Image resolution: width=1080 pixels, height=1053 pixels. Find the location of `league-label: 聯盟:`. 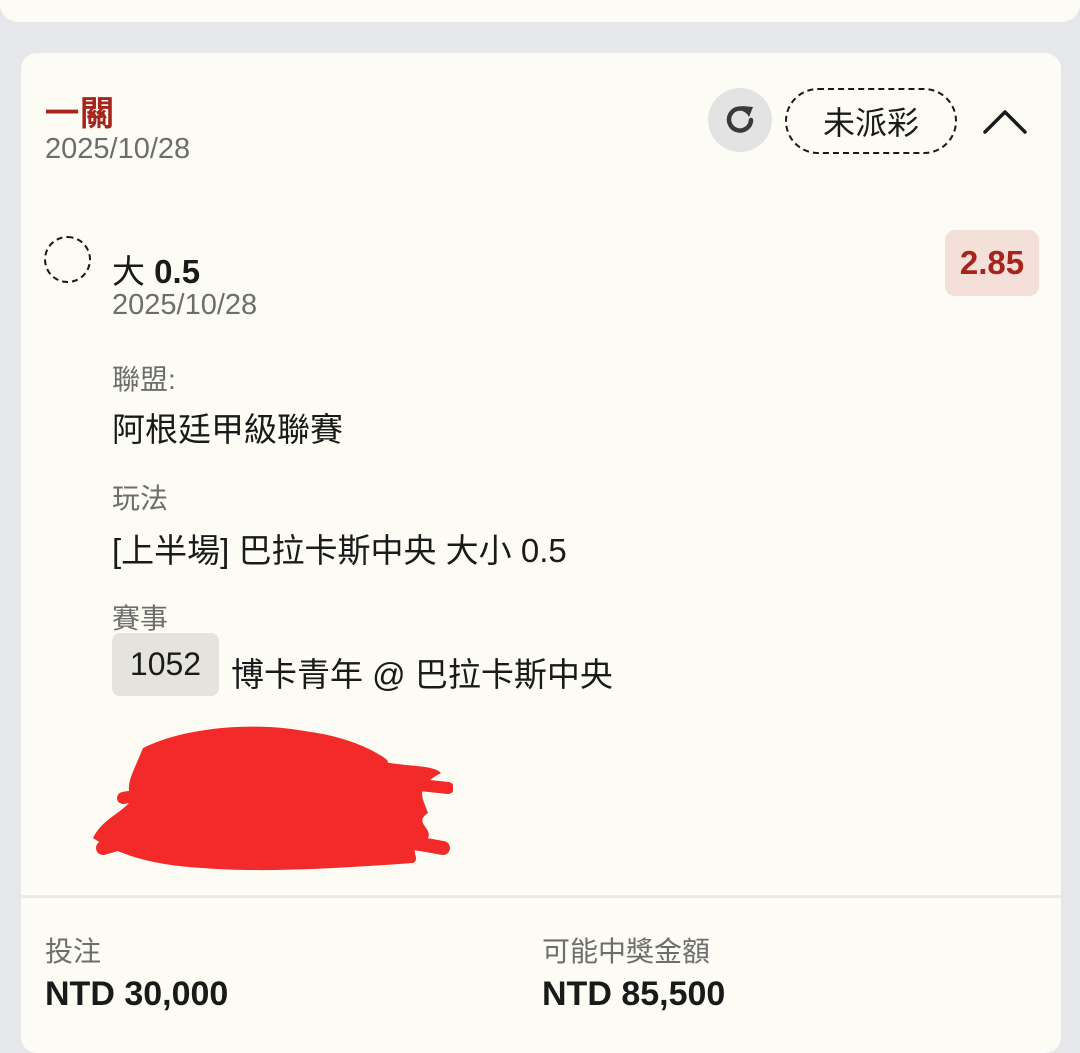

league-label: 聯盟: is located at coordinates (144, 379).